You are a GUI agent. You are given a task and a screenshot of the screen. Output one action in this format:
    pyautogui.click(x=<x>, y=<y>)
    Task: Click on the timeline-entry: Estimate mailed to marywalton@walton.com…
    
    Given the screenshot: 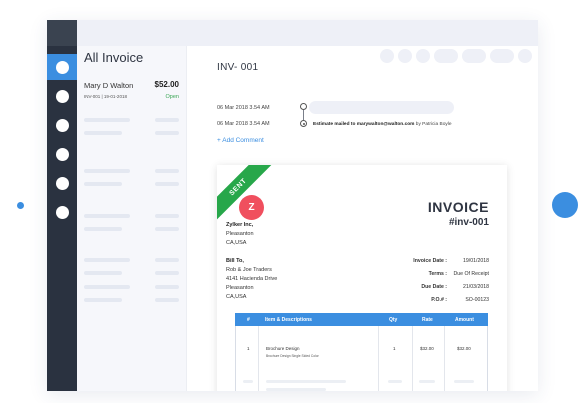 What is the action you would take?
    pyautogui.click(x=382, y=124)
    